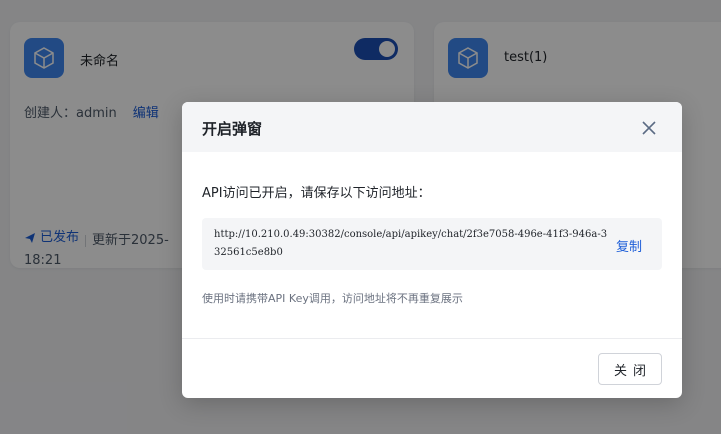 The width and height of the screenshot is (721, 434). Describe the element at coordinates (316, 193) in the screenshot. I see `modal-message: API访问已开启，请保存以下访问地址：` at that location.